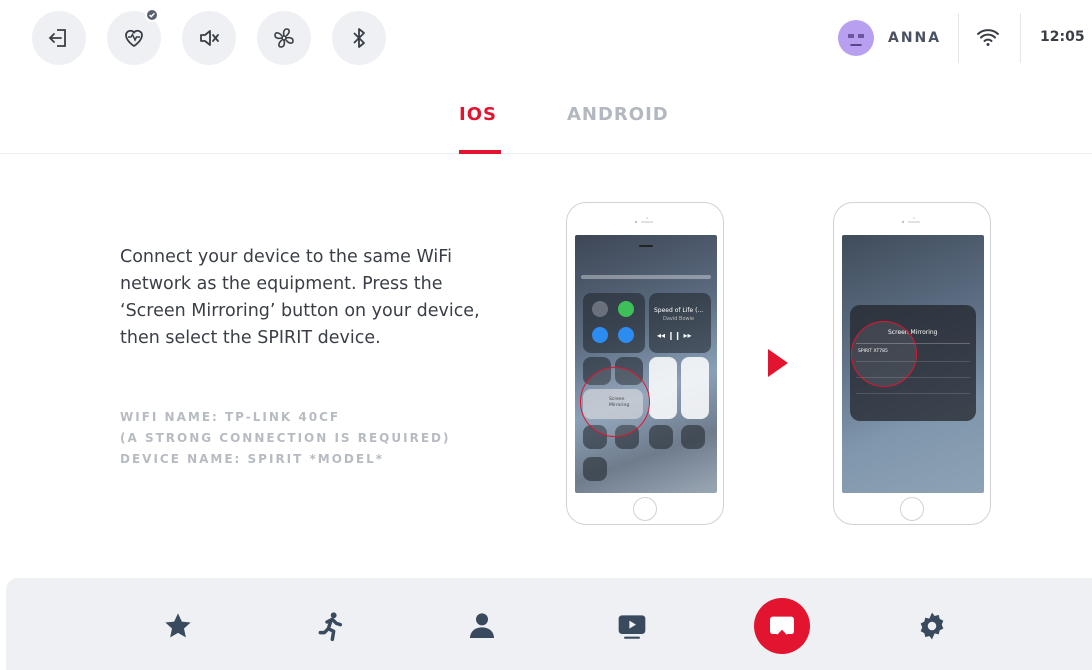  I want to click on video-icon, so click(632, 627).